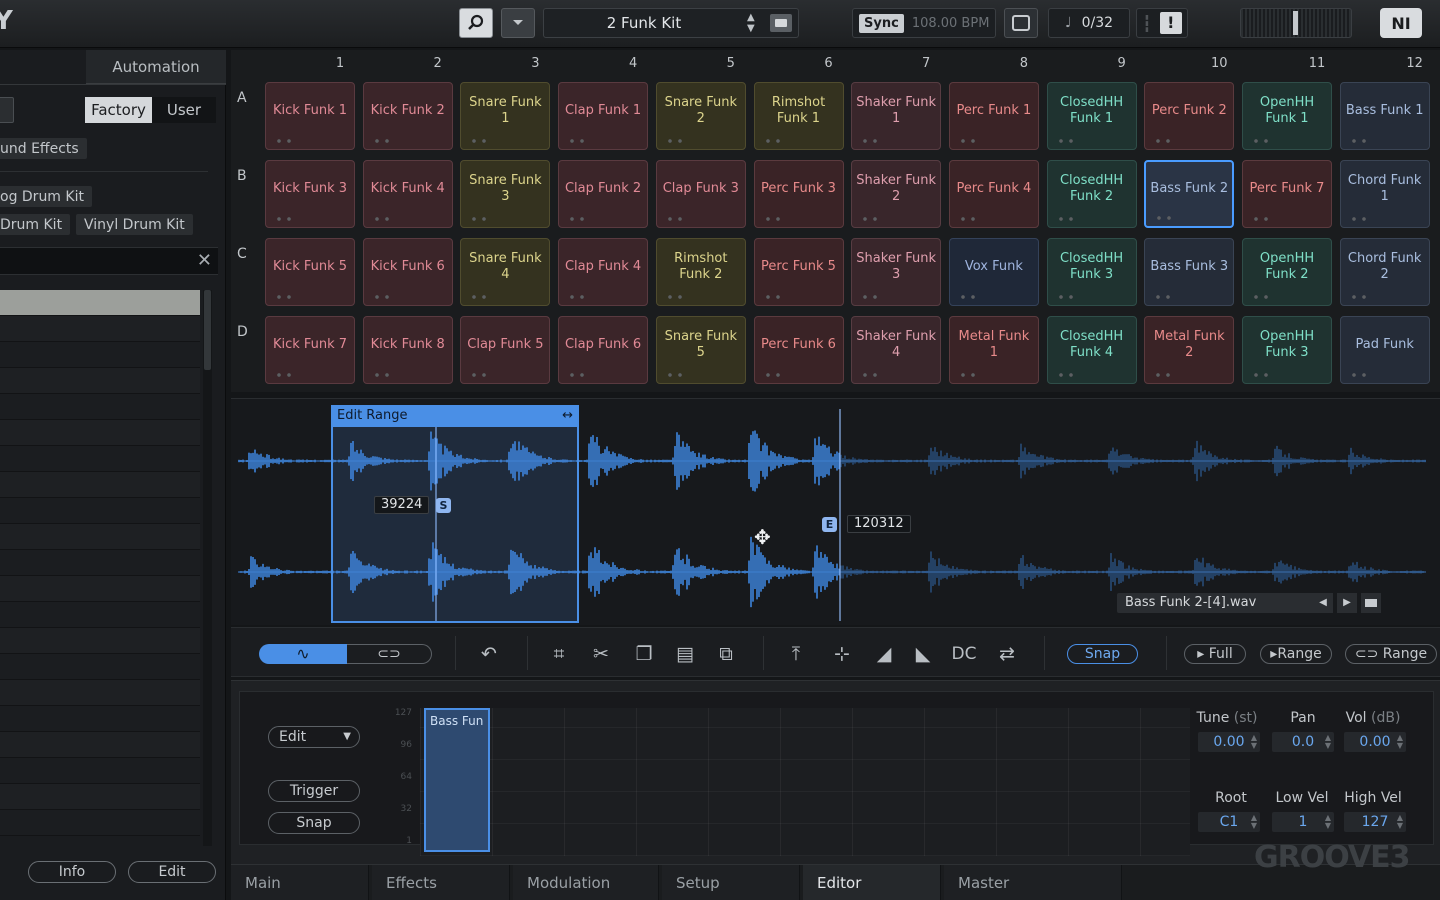 This screenshot has width=1440, height=900. I want to click on crop-button: ⌗, so click(559, 654).